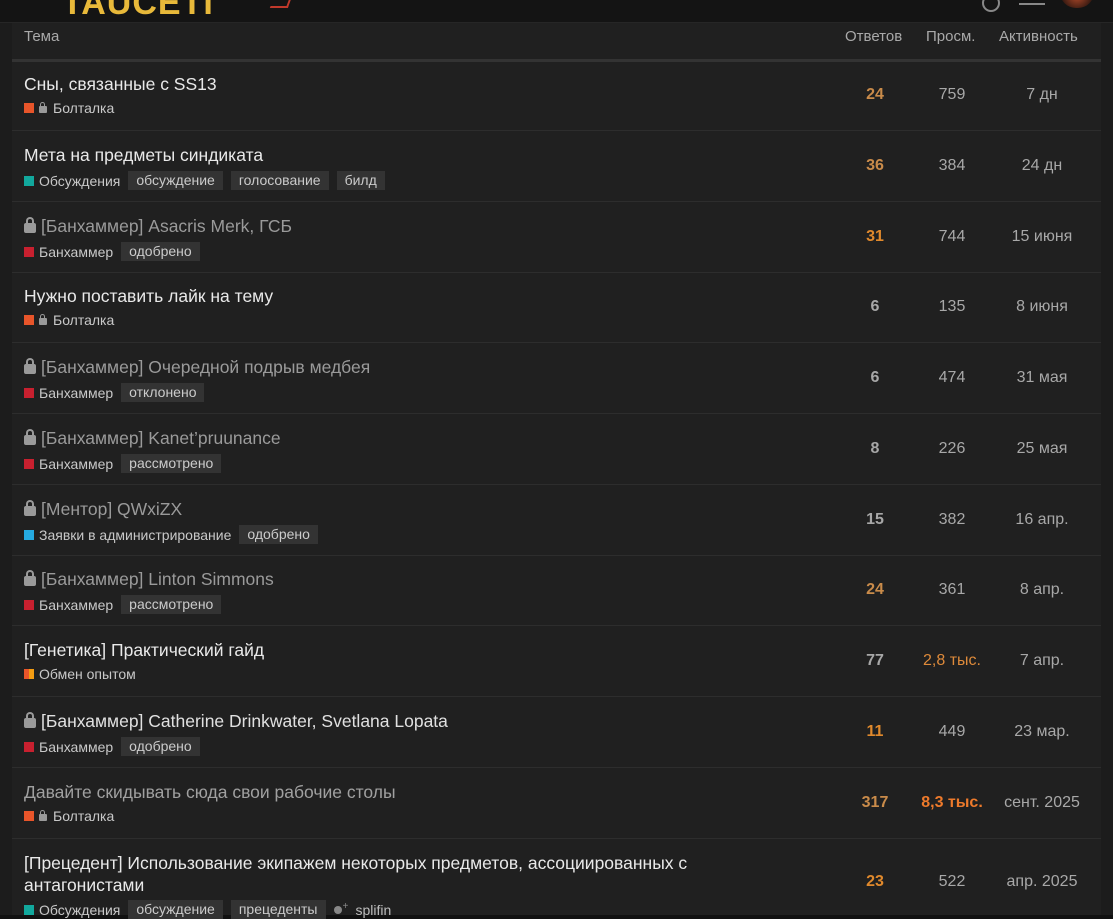 The image size is (1113, 919). I want to click on topic-title: Нужно поставить лайк на тему, so click(148, 296).